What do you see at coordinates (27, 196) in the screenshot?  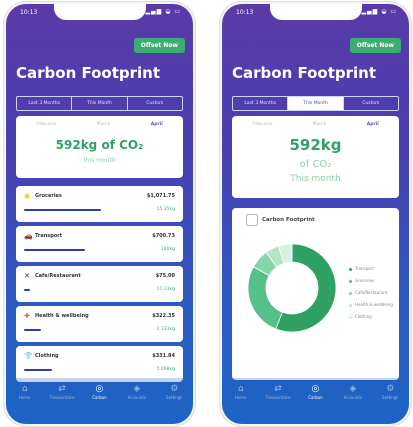 I see `category-icon: ◉` at bounding box center [27, 196].